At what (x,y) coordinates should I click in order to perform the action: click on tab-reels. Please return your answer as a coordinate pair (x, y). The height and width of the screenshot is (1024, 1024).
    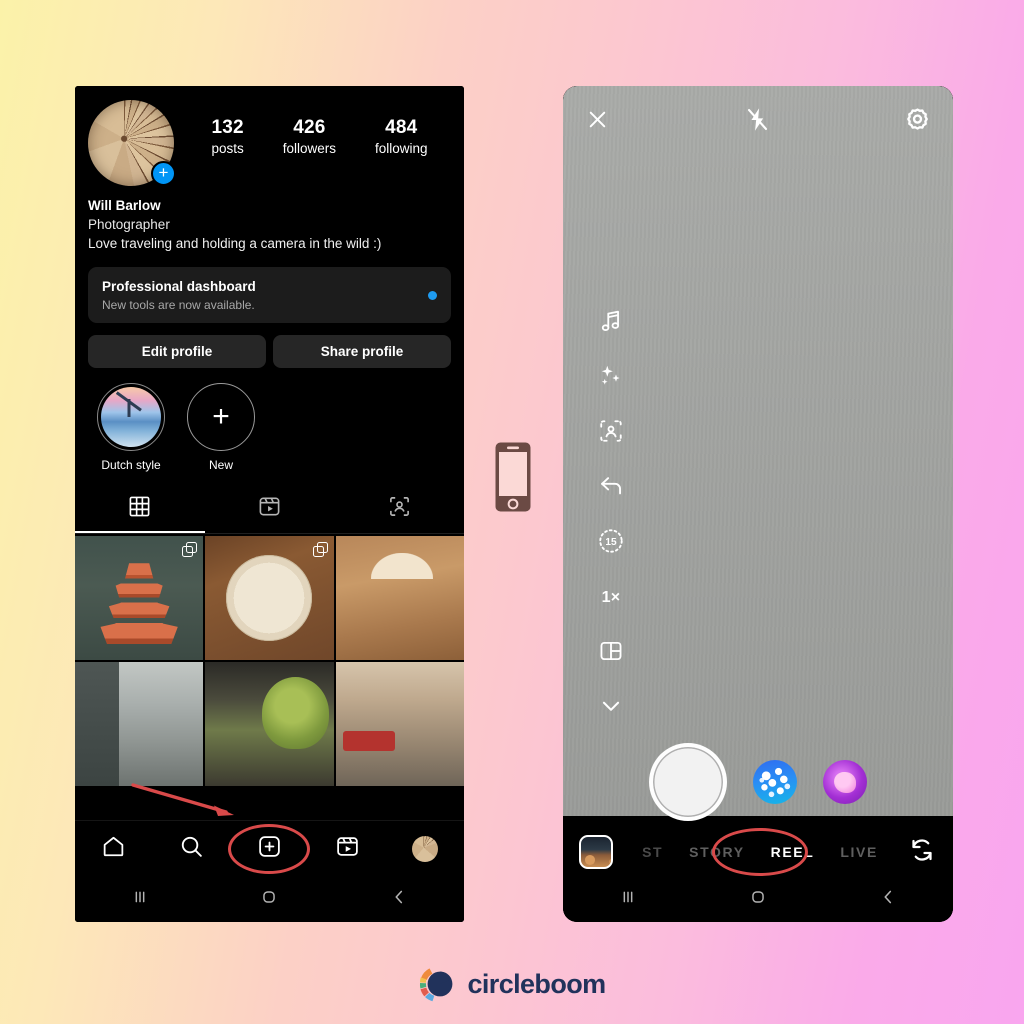
    Looking at the image, I should click on (270, 509).